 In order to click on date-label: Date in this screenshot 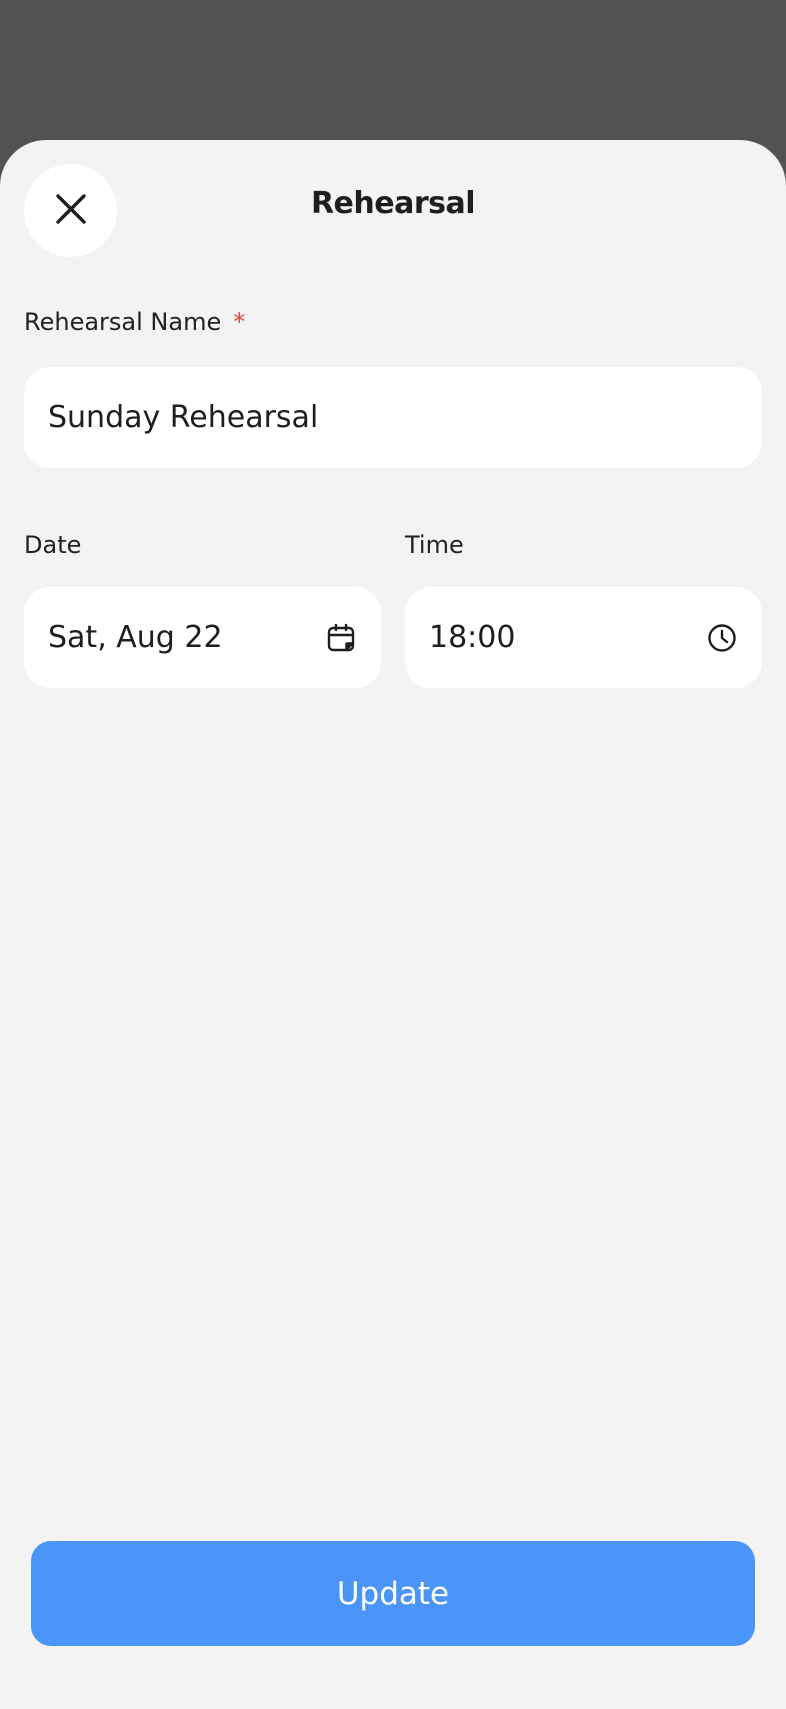, I will do `click(53, 545)`.